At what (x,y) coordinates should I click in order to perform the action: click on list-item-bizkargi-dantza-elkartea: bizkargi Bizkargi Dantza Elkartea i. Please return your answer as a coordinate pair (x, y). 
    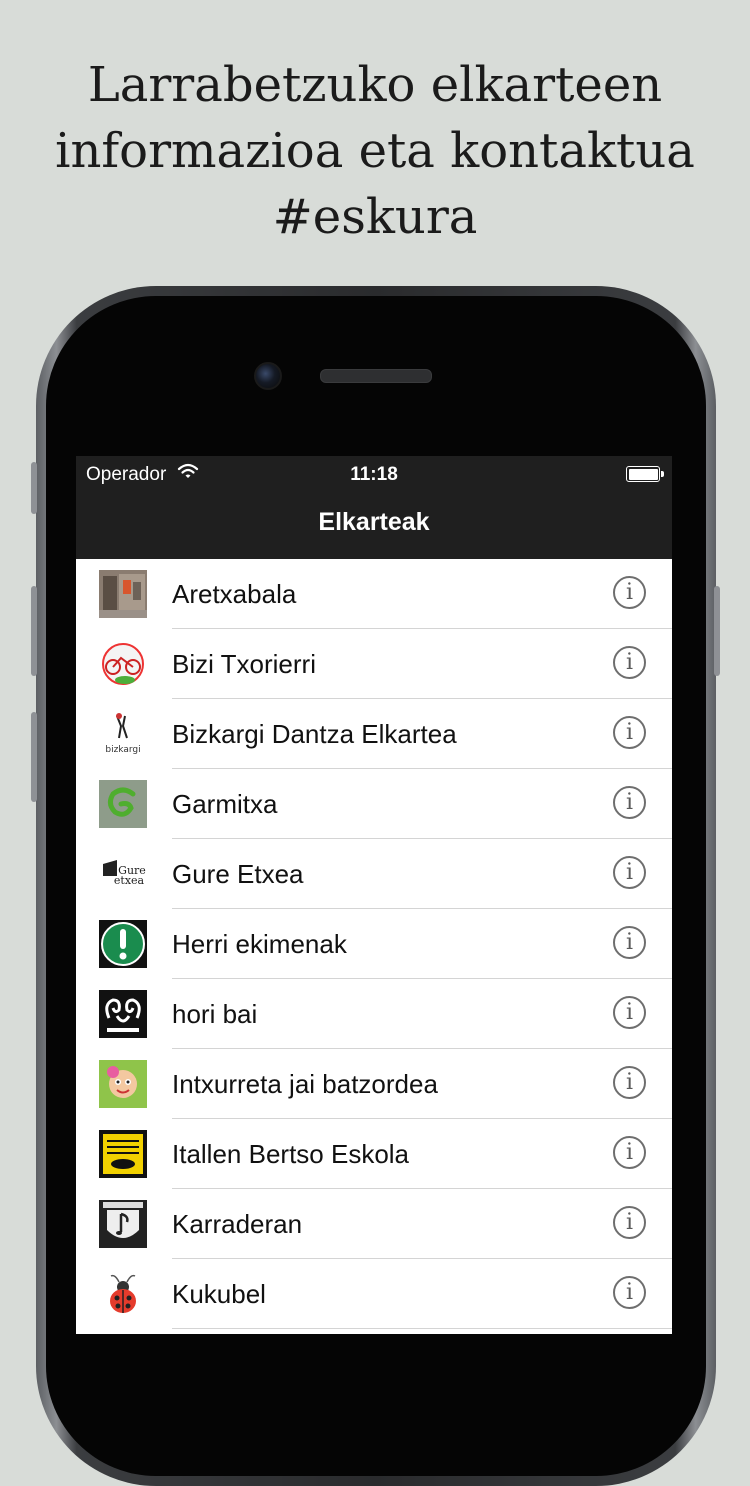
    Looking at the image, I should click on (374, 734).